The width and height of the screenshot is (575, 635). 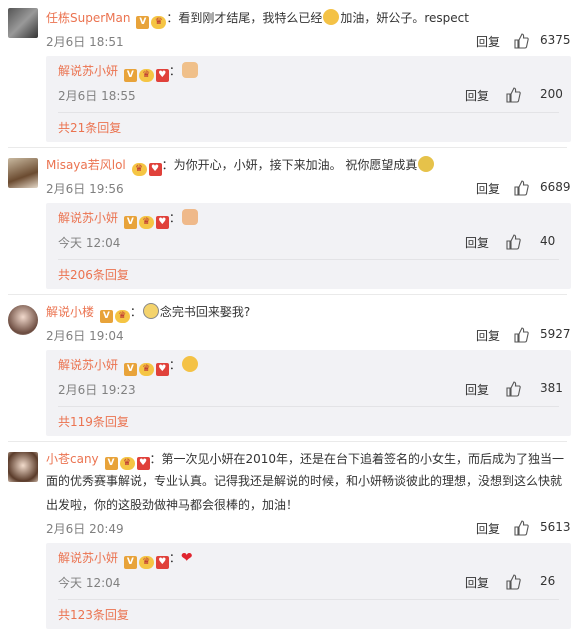 I want to click on comment-time: 2月6日 19:04, so click(x=85, y=336).